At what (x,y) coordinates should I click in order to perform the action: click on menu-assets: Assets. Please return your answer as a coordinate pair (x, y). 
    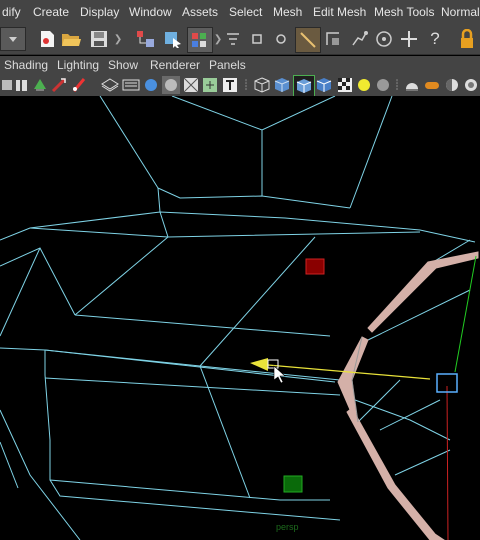
    Looking at the image, I should click on (200, 12).